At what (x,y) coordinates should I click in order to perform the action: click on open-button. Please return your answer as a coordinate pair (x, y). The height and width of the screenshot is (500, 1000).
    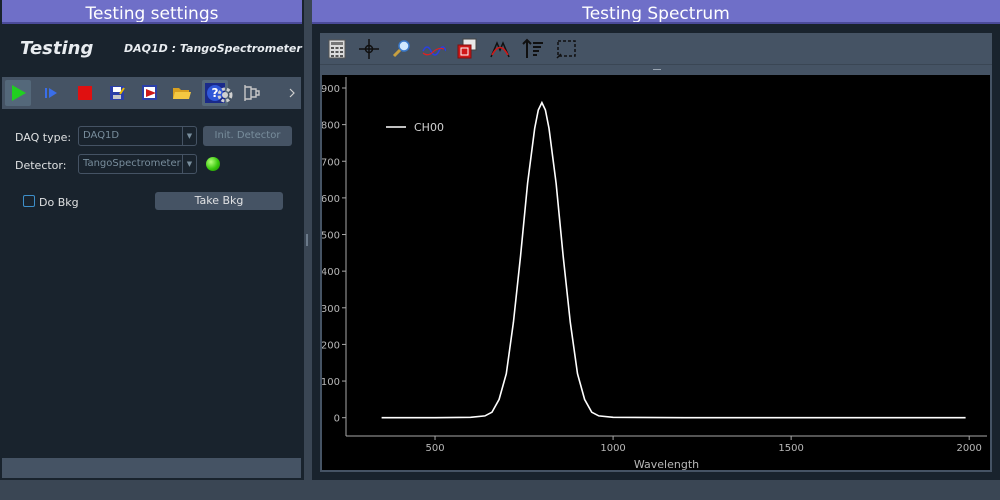
    Looking at the image, I should click on (182, 93).